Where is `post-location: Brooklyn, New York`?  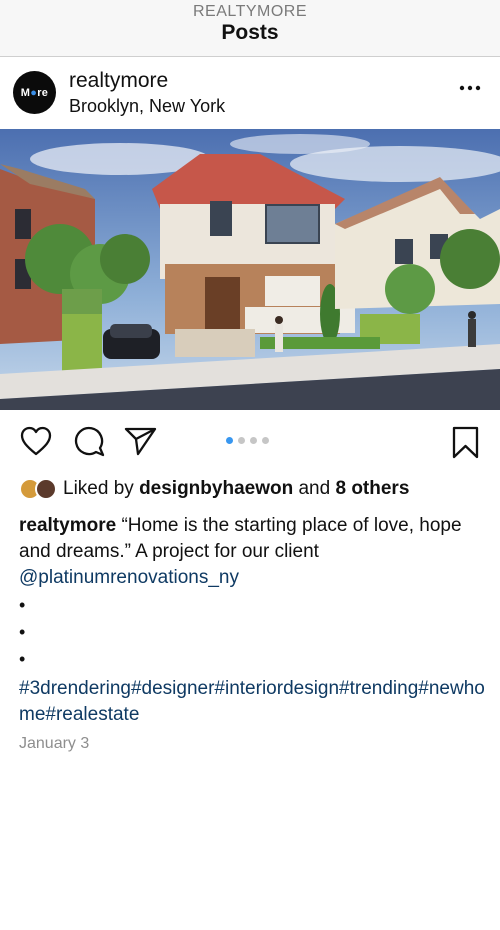 post-location: Brooklyn, New York is located at coordinates (147, 106).